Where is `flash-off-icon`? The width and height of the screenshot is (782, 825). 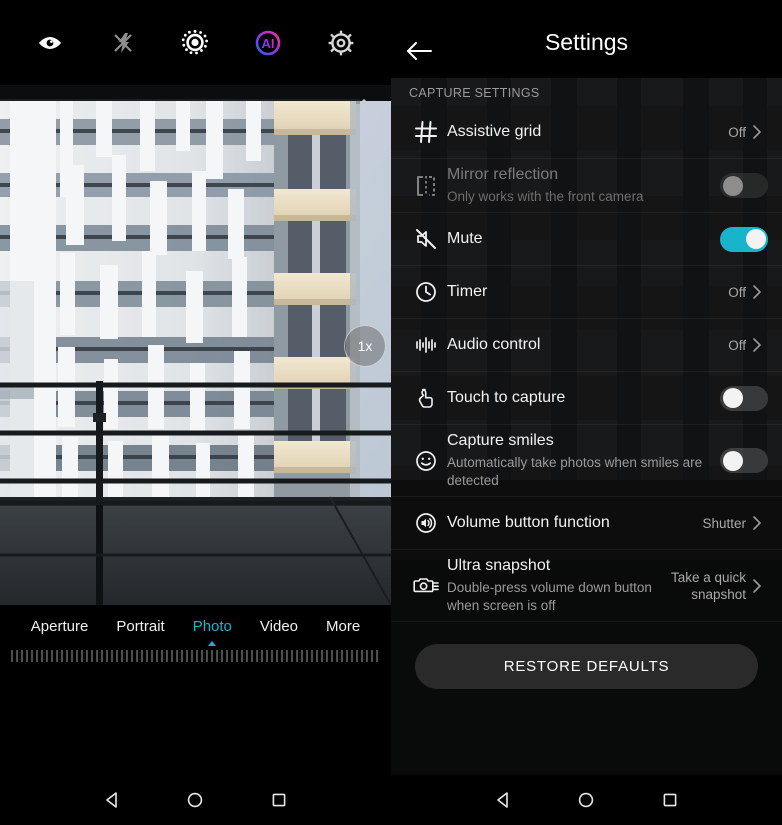 flash-off-icon is located at coordinates (123, 43).